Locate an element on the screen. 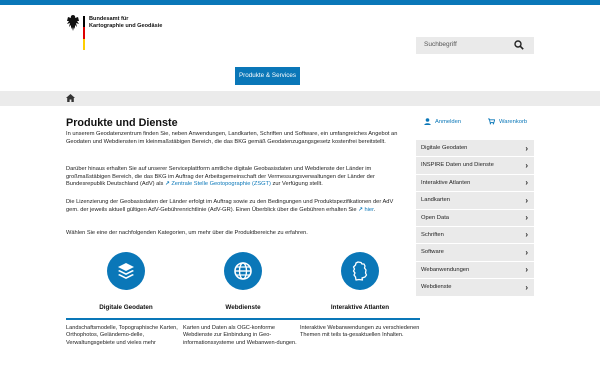 This screenshot has height=375, width=600. agency-name-line1: Bundesamt für is located at coordinates (109, 19).